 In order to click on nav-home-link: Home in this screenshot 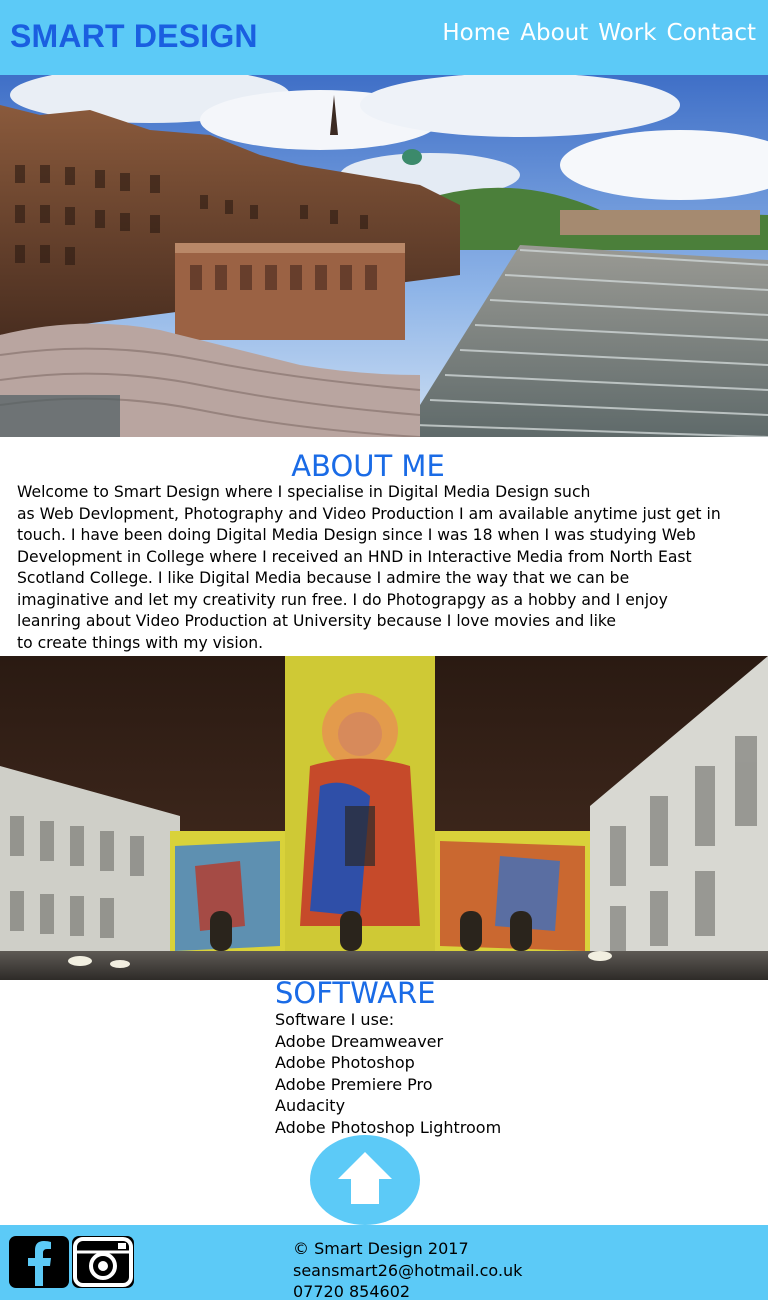, I will do `click(476, 33)`.